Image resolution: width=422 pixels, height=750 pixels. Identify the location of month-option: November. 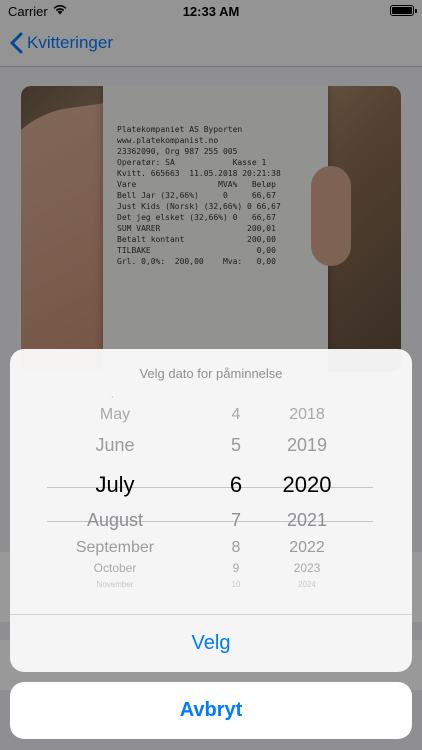
(115, 584).